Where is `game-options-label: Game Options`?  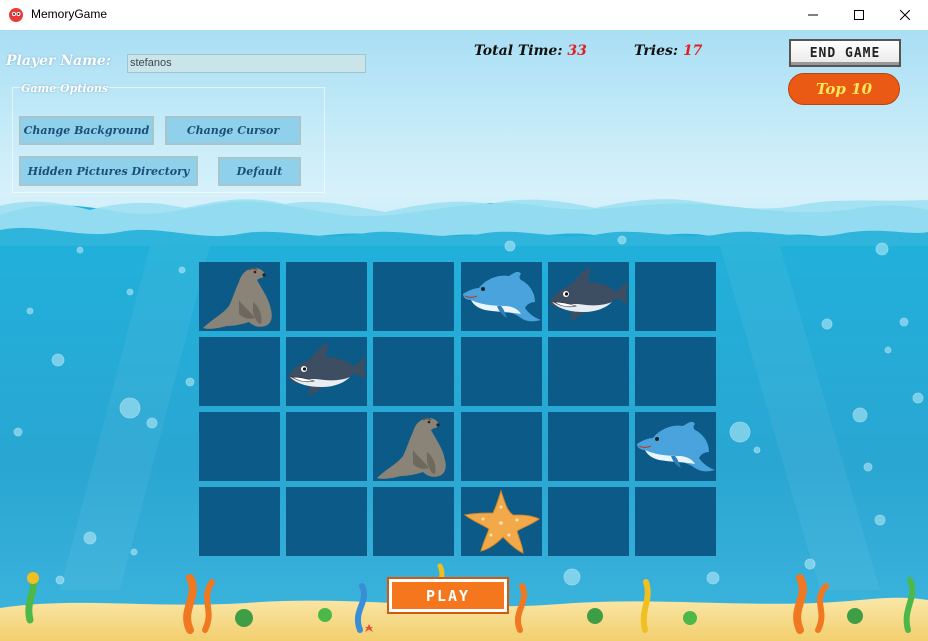 game-options-label: Game Options is located at coordinates (65, 88).